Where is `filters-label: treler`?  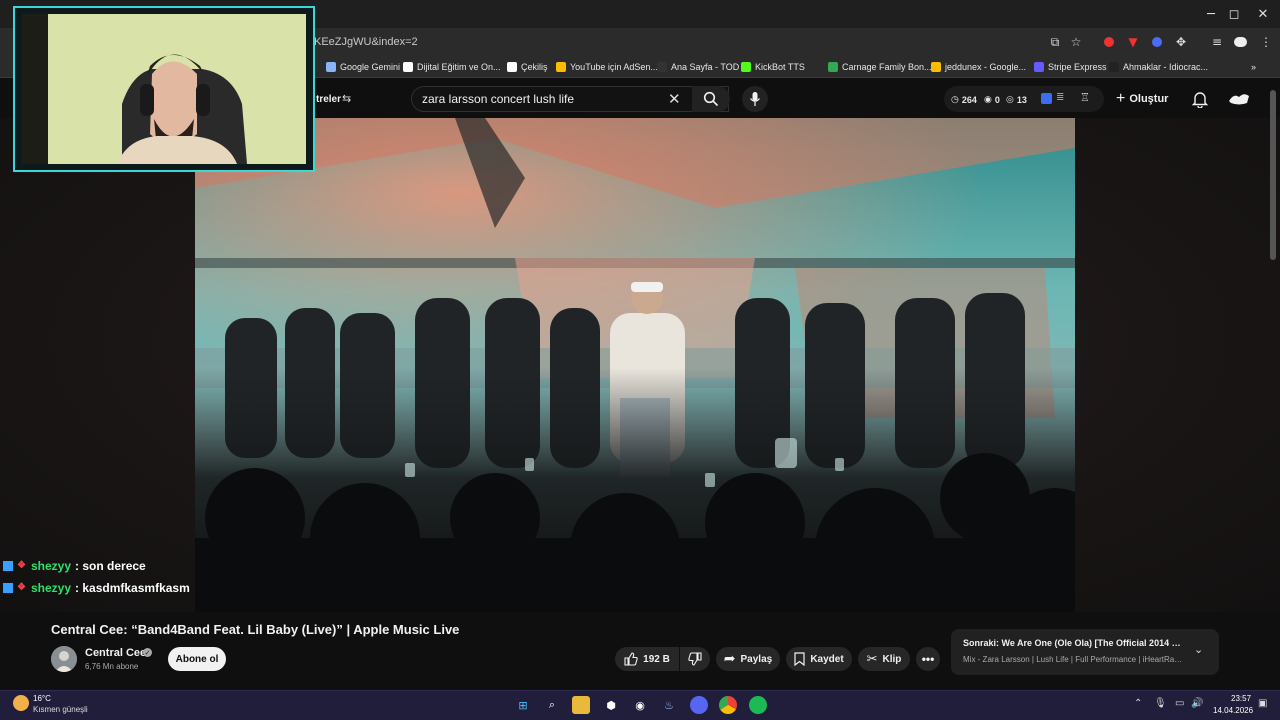 filters-label: treler is located at coordinates (328, 99).